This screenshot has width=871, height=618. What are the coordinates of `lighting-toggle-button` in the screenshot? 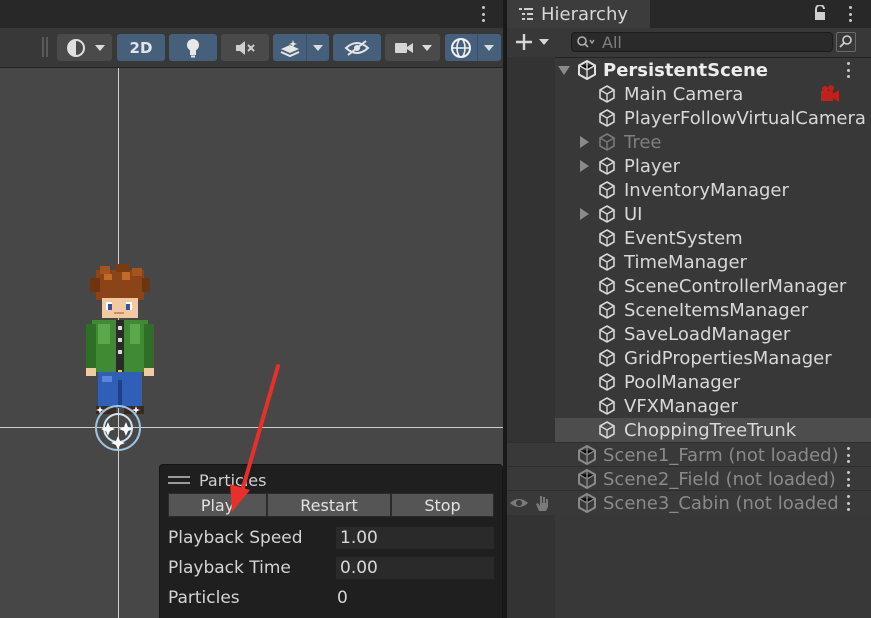 It's located at (193, 47).